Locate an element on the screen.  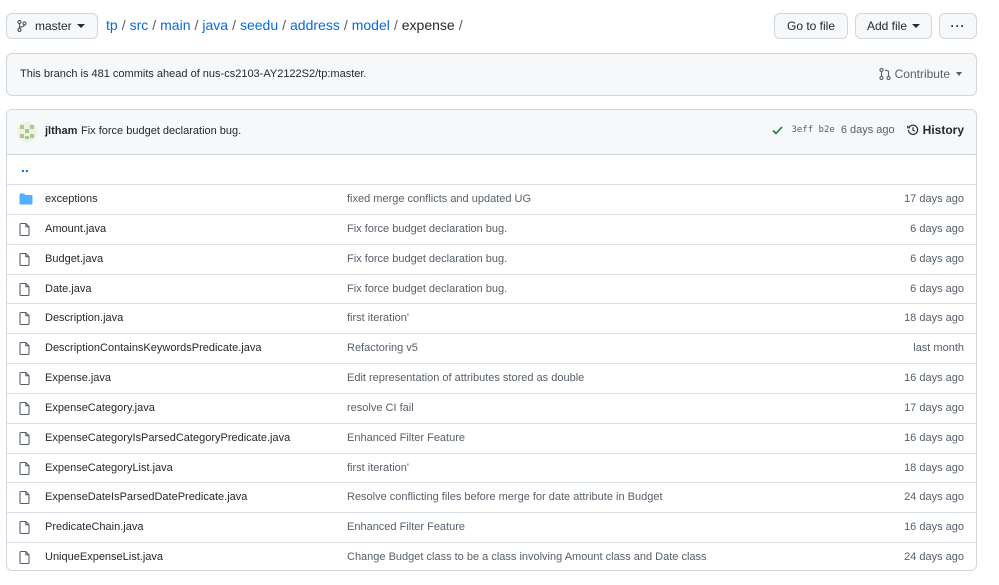
file-name-link: Description.java is located at coordinates (84, 318).